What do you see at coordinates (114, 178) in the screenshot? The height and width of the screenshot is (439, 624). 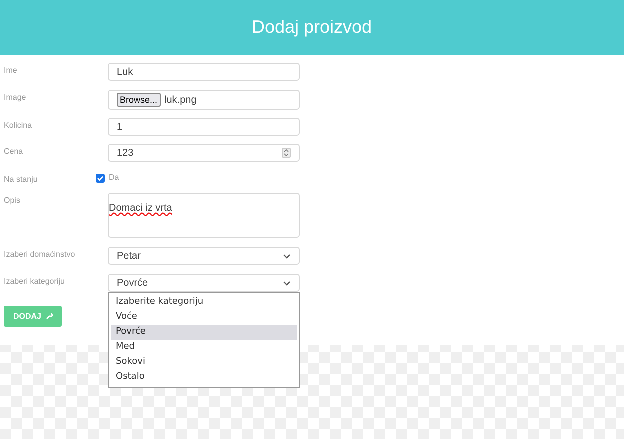 I see `checkbox-label: Da` at bounding box center [114, 178].